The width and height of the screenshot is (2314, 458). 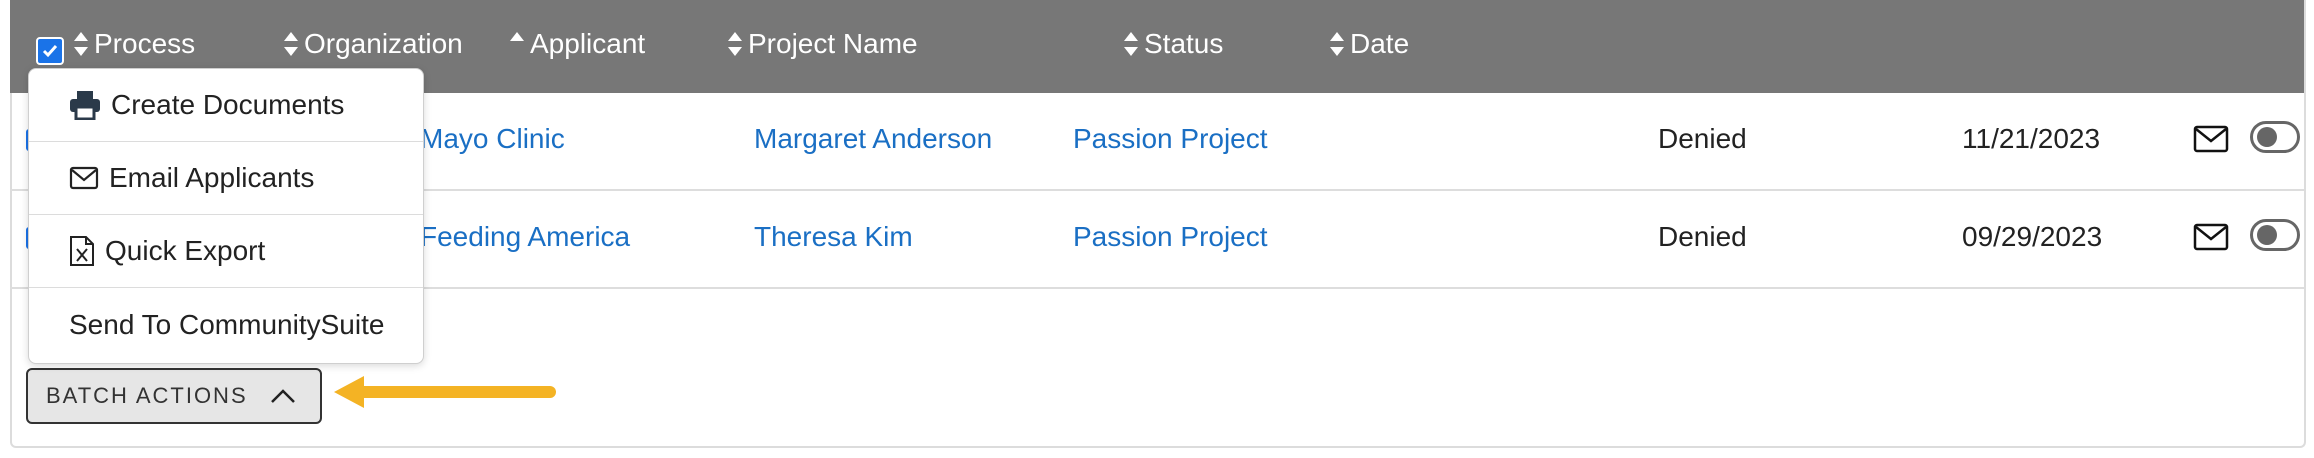 I want to click on chevron-up-icon, so click(x=282, y=396).